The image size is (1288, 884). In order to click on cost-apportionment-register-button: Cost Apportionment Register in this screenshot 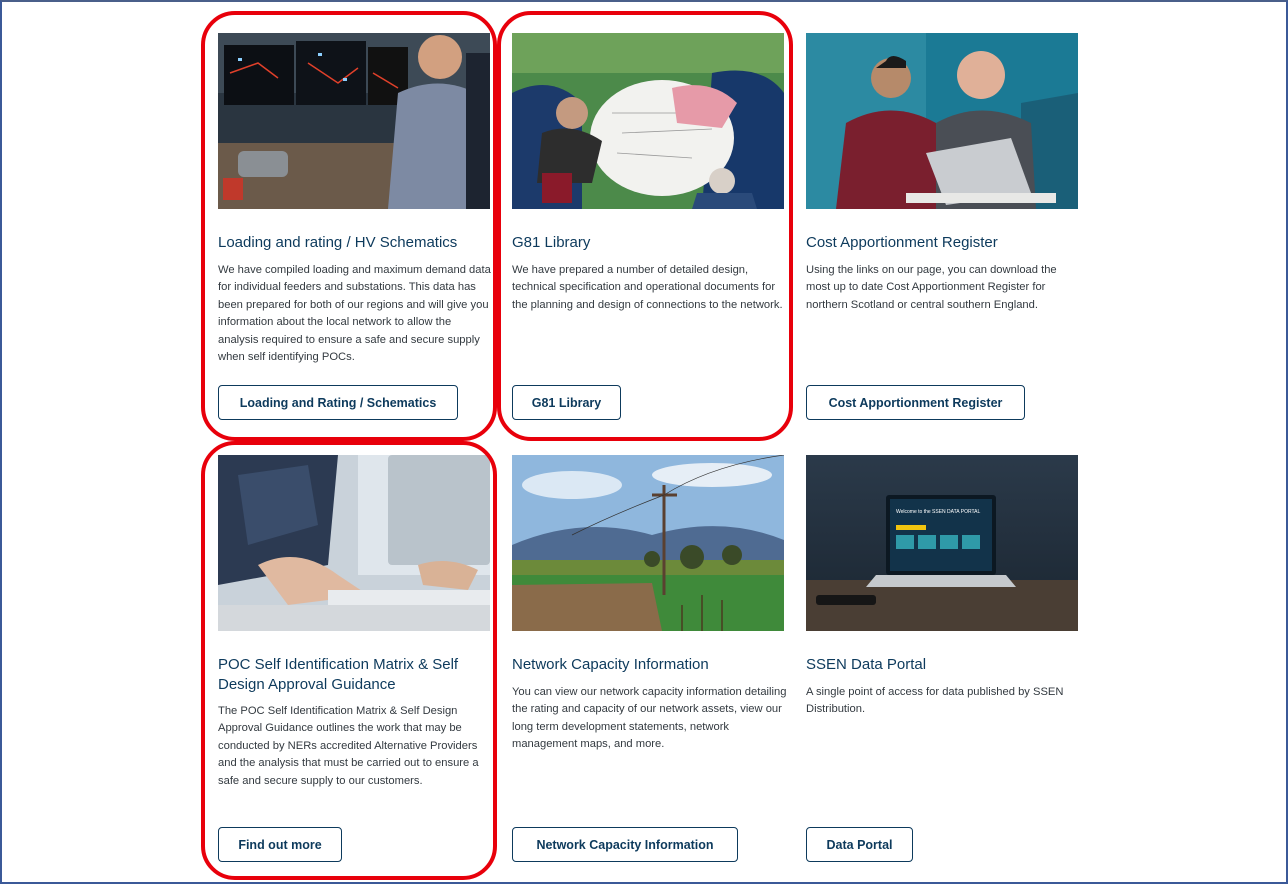, I will do `click(915, 402)`.